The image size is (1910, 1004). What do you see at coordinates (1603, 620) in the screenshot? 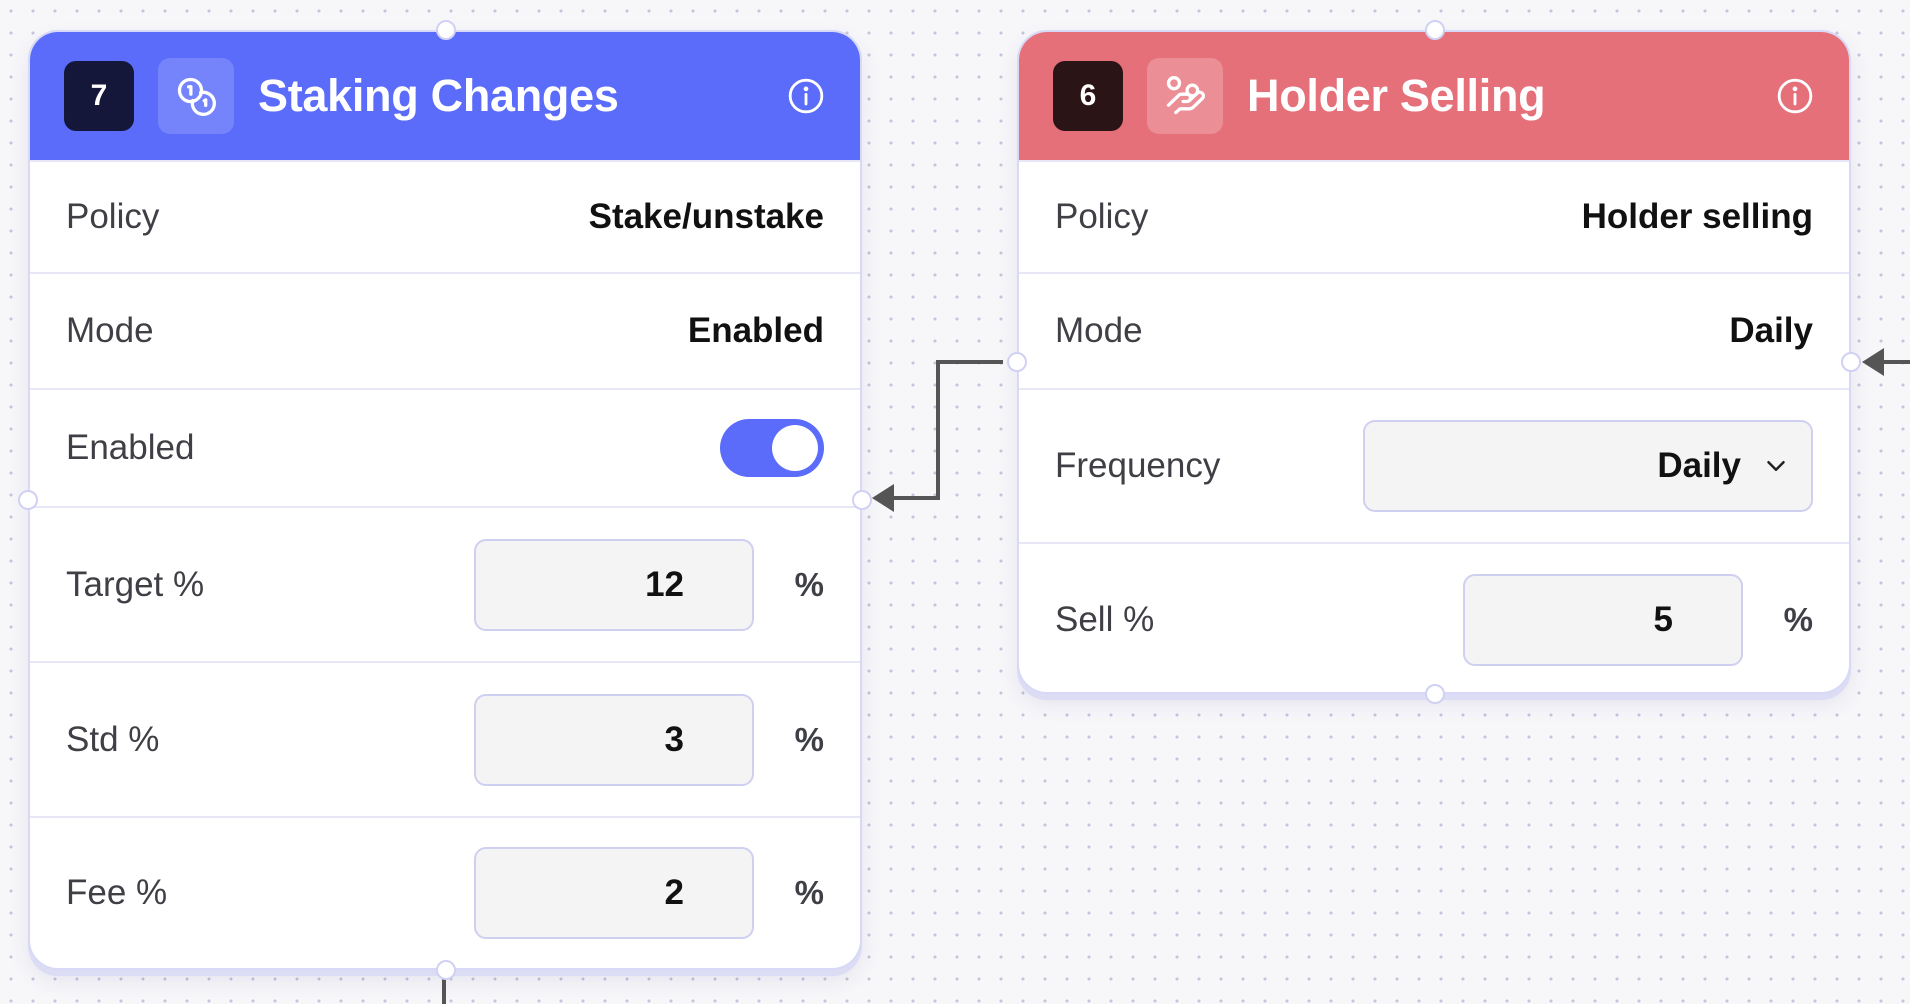
I see `sell-input: 5` at bounding box center [1603, 620].